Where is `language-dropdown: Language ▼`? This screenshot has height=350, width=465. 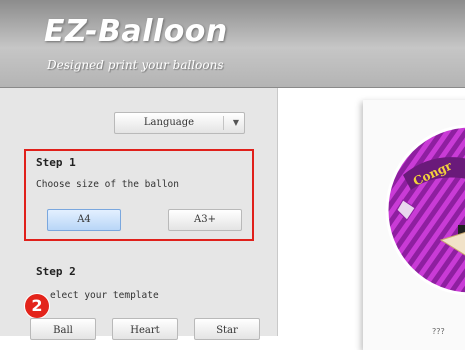 language-dropdown: Language ▼ is located at coordinates (179, 123).